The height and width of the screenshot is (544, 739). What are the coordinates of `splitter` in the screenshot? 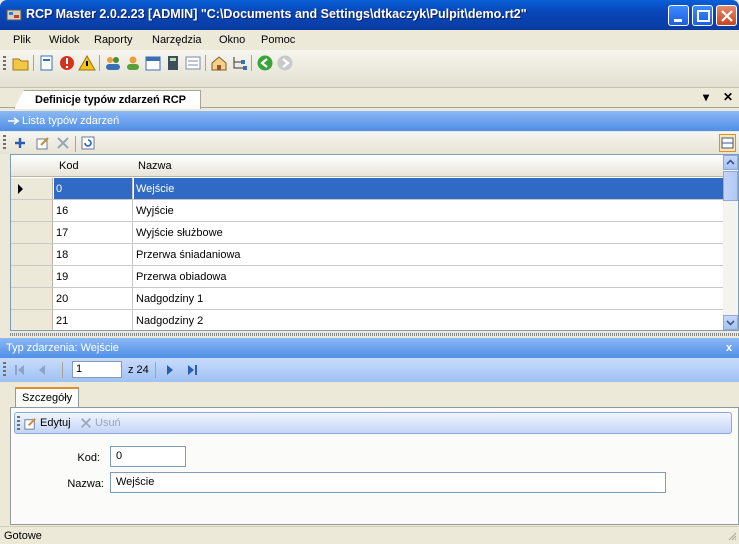 It's located at (374, 334).